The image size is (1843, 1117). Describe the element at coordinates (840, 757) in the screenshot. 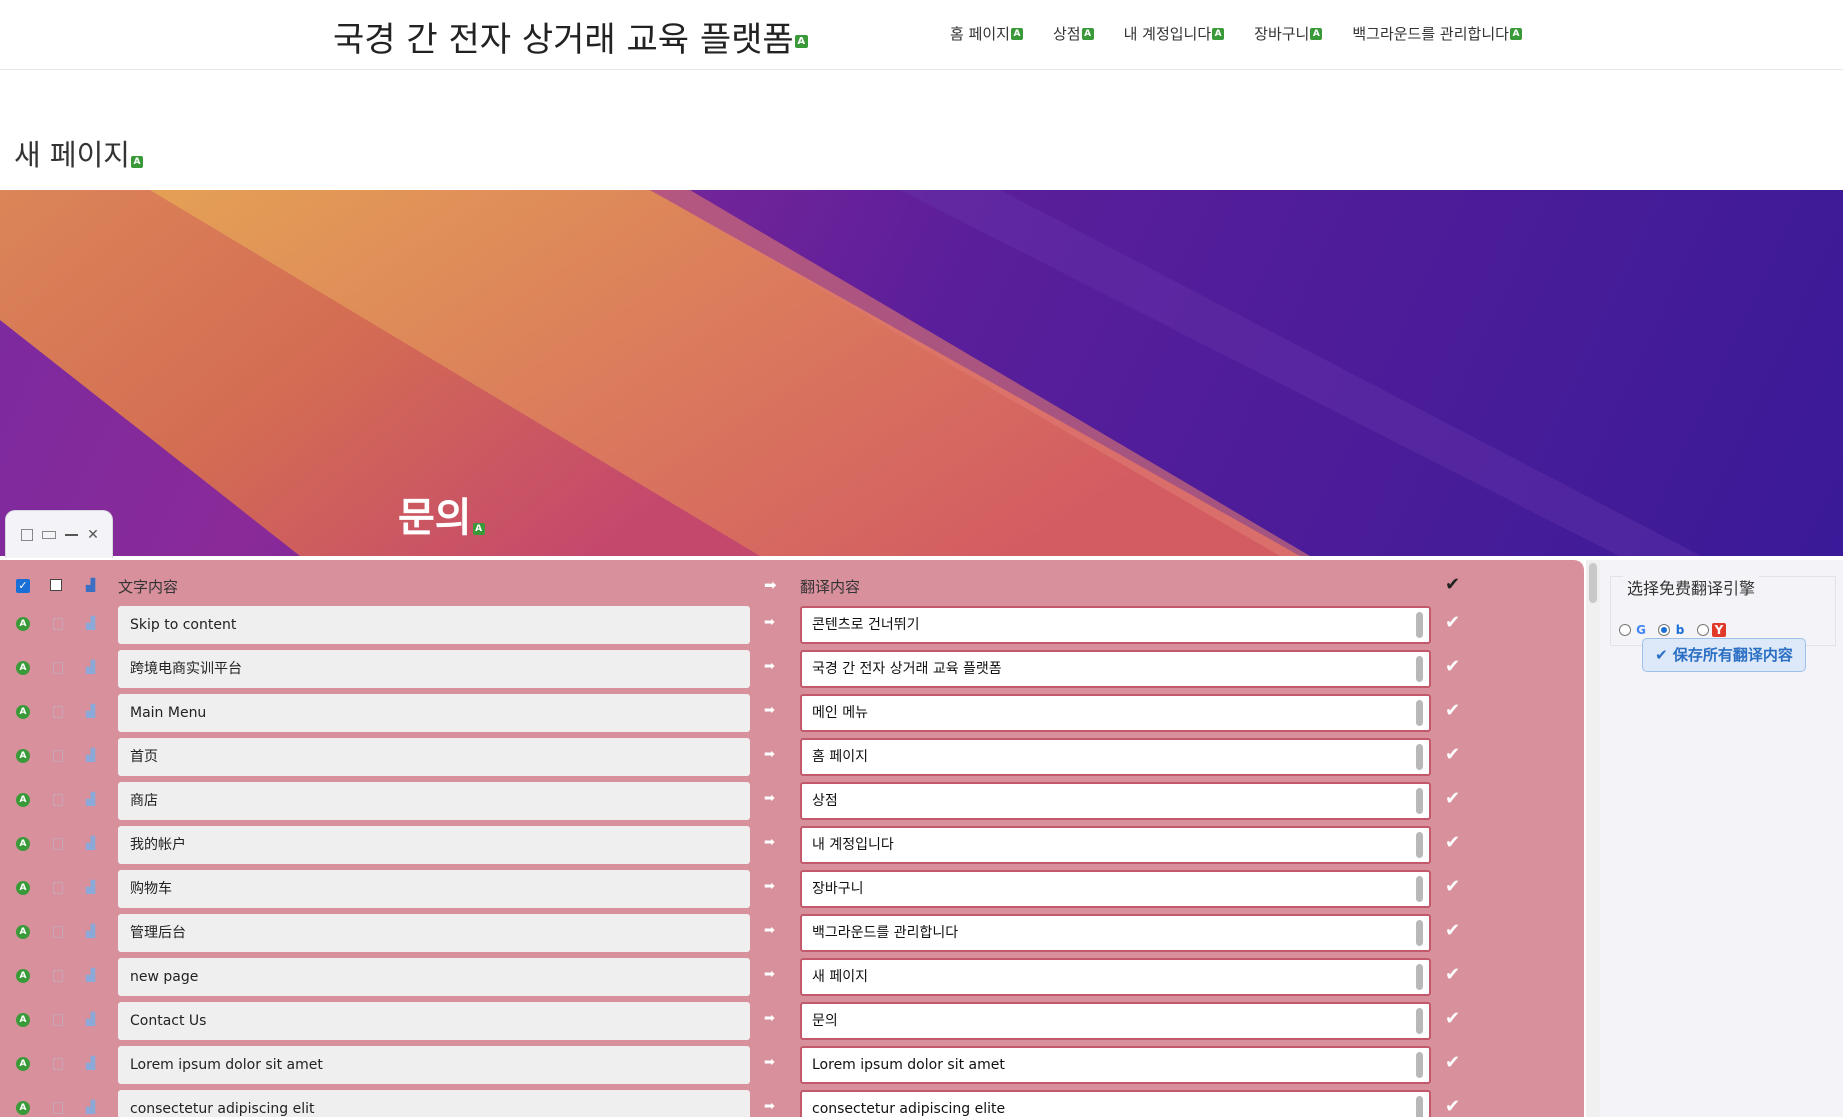

I see `translation-text: 홈 페이지` at that location.